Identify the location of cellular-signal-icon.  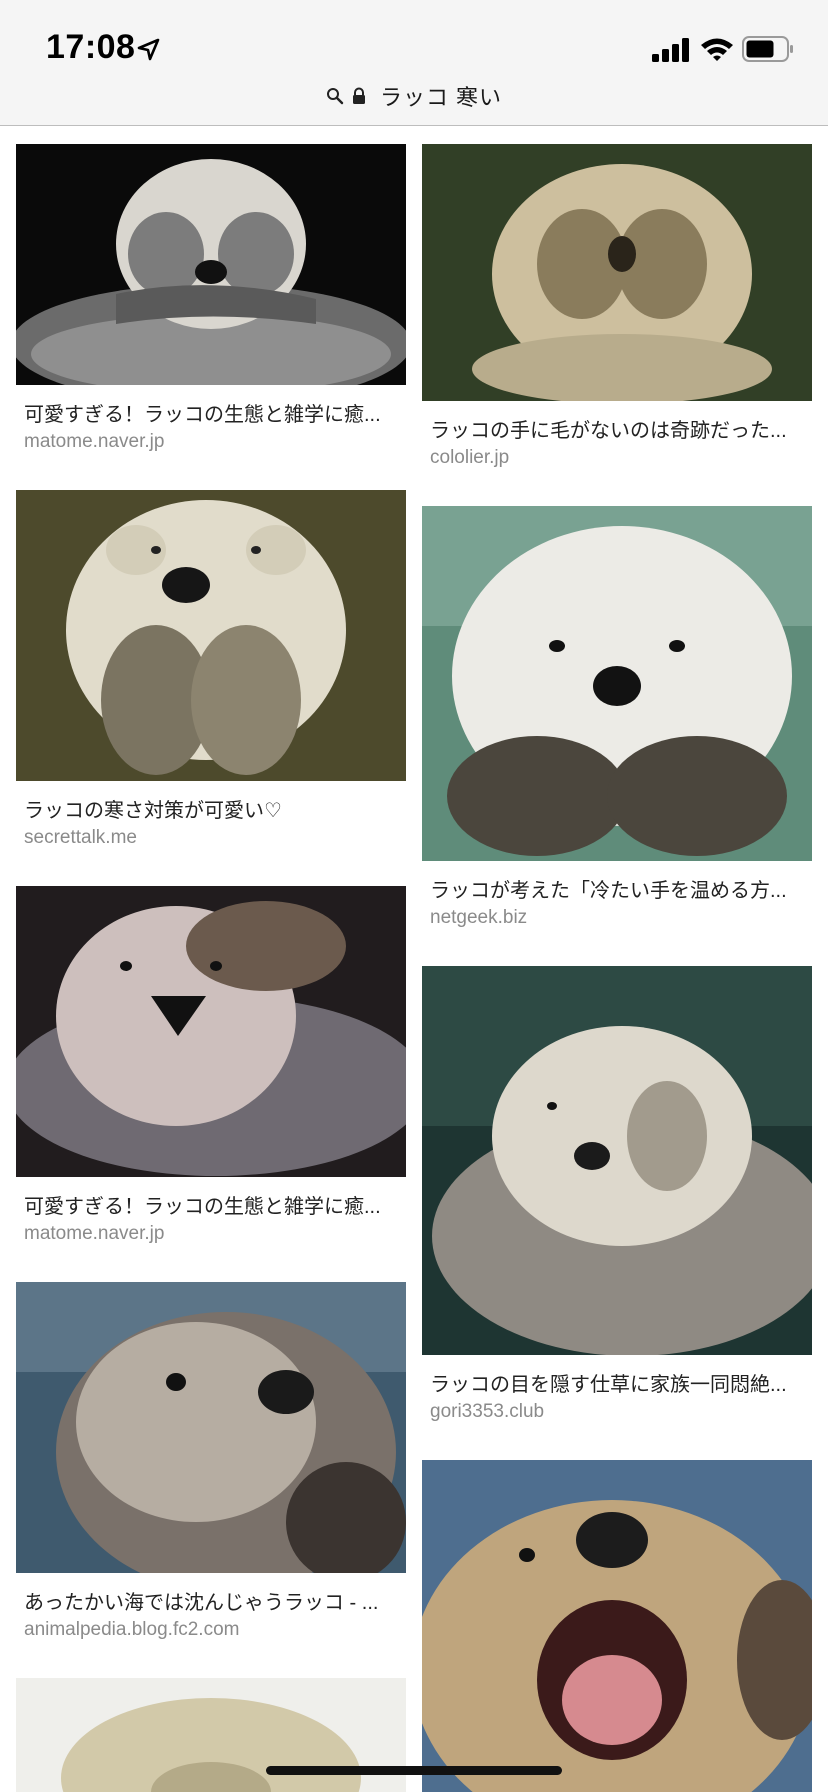
(670, 50).